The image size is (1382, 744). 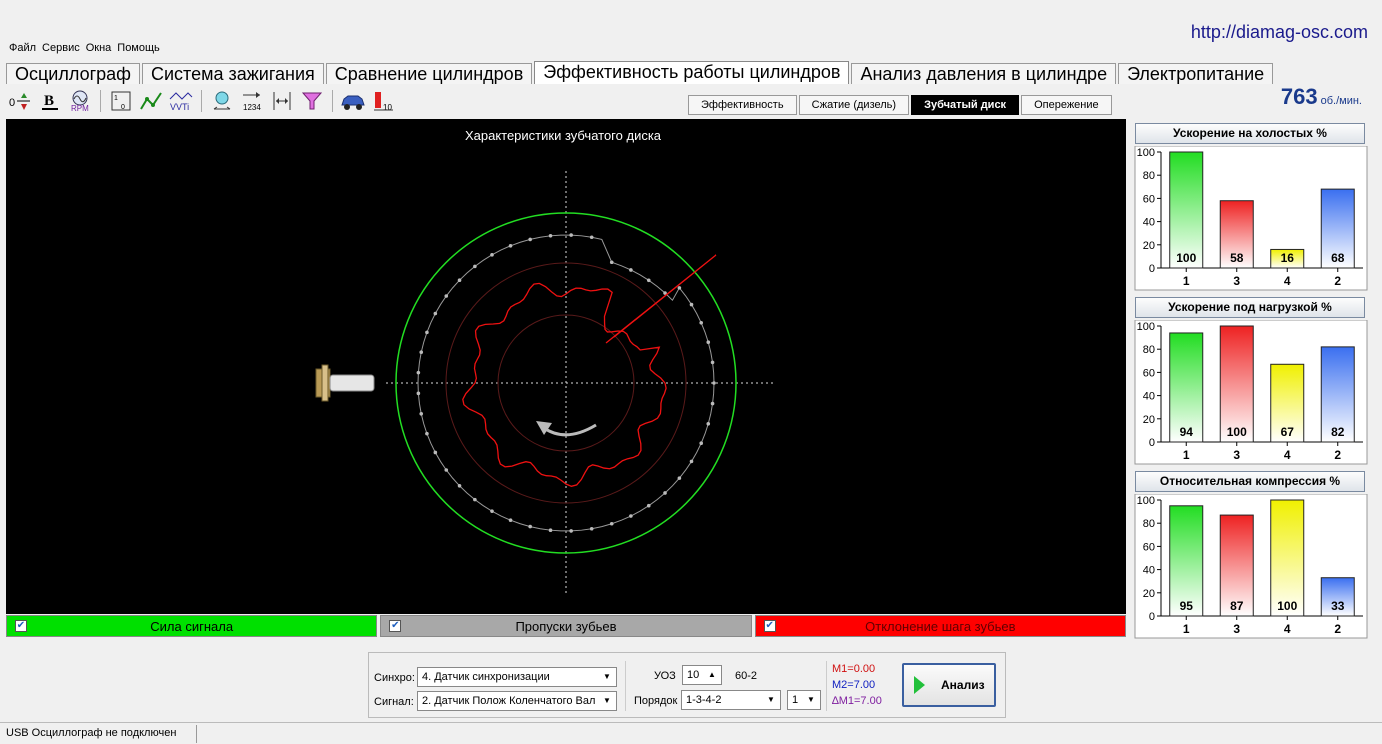 I want to click on zero-offset-icon: 0, so click(x=20, y=101).